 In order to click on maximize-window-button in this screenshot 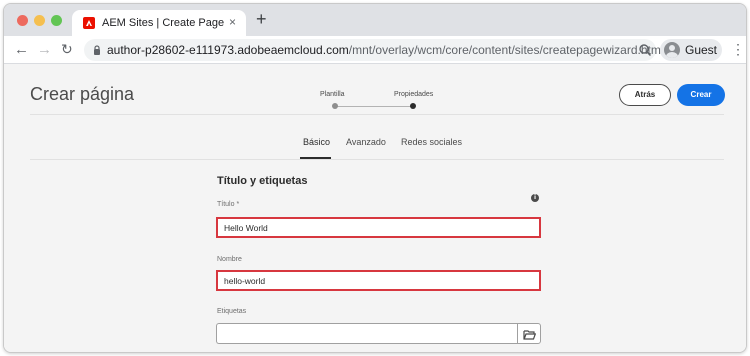, I will do `click(56, 20)`.